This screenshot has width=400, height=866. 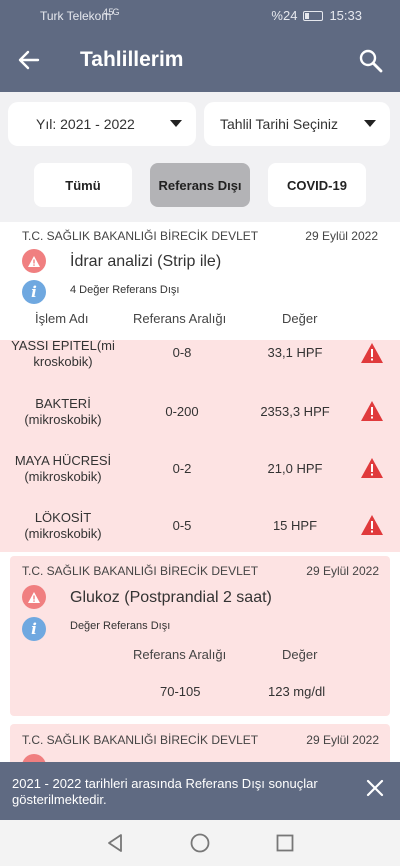 I want to click on row-range: 0-5, so click(x=182, y=525).